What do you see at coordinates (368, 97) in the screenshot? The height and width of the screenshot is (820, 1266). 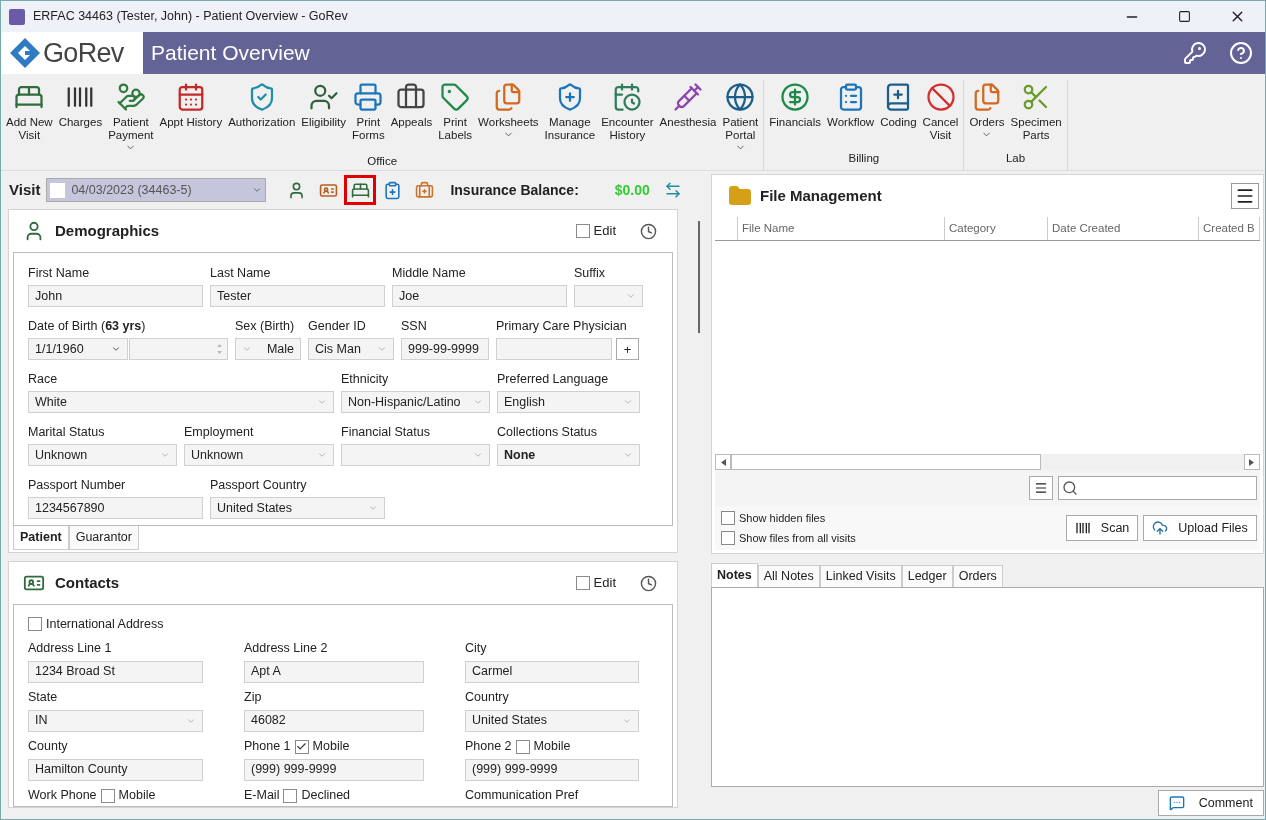 I see `printer-icon` at bounding box center [368, 97].